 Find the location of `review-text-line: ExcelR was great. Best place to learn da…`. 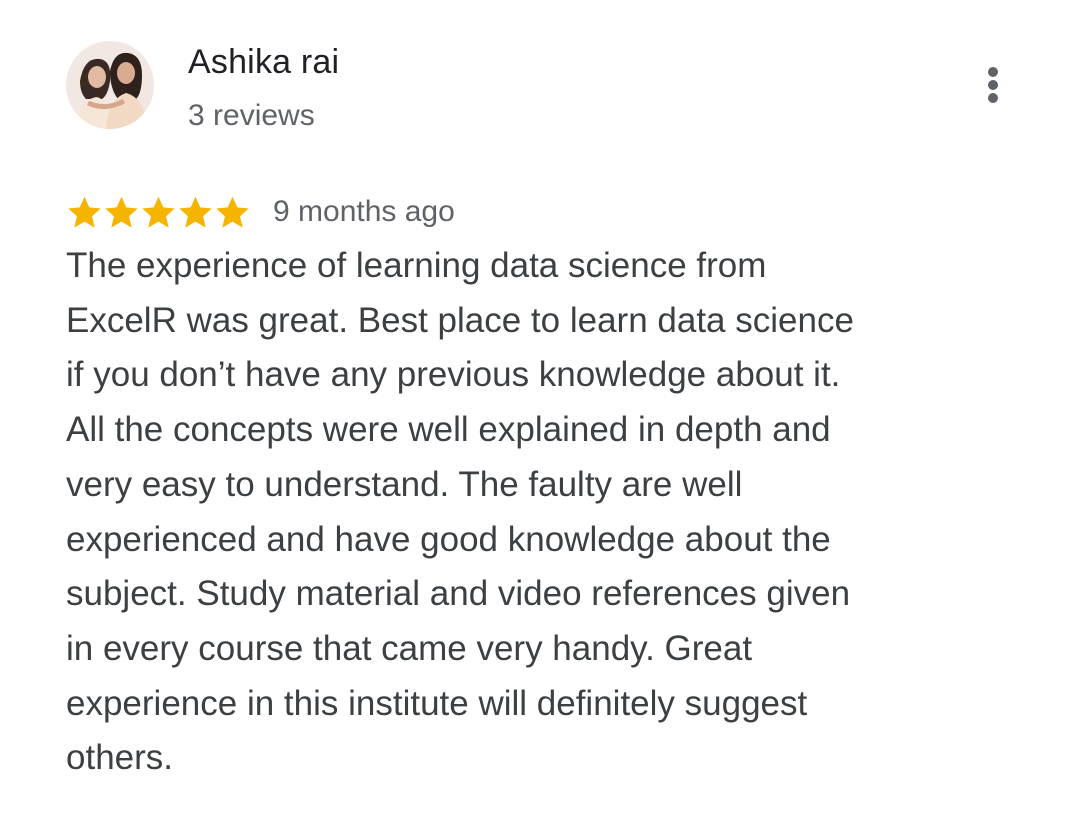

review-text-line: ExcelR was great. Best place to learn da… is located at coordinates (460, 320).